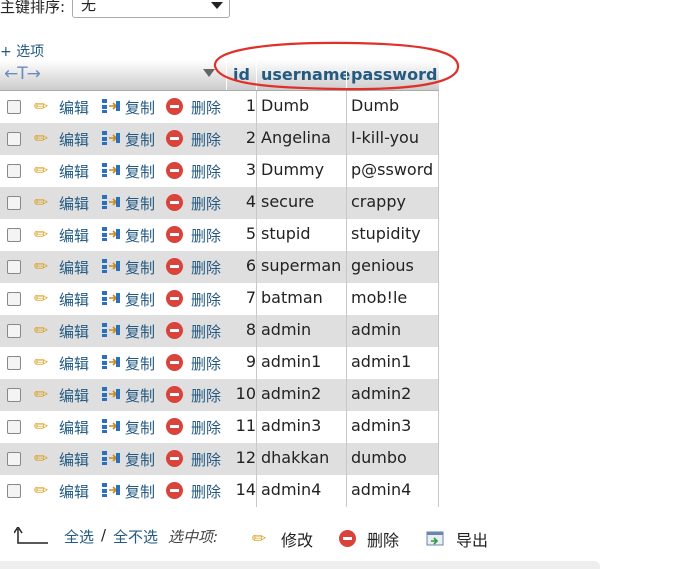 The image size is (692, 569). What do you see at coordinates (22, 74) in the screenshot?
I see `column-resize-arrows-icon: ←T→` at bounding box center [22, 74].